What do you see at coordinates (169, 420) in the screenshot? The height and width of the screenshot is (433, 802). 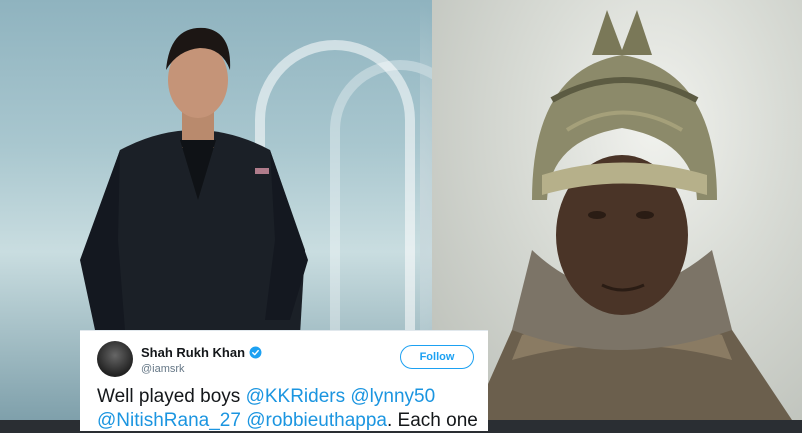 I see `mention-link: @NitishRana_27` at bounding box center [169, 420].